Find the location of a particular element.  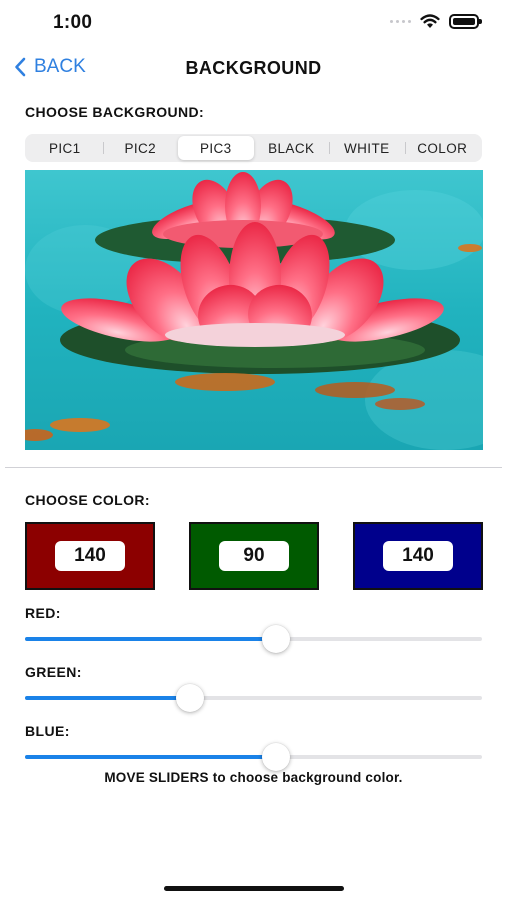

section-divider is located at coordinates (253, 467).